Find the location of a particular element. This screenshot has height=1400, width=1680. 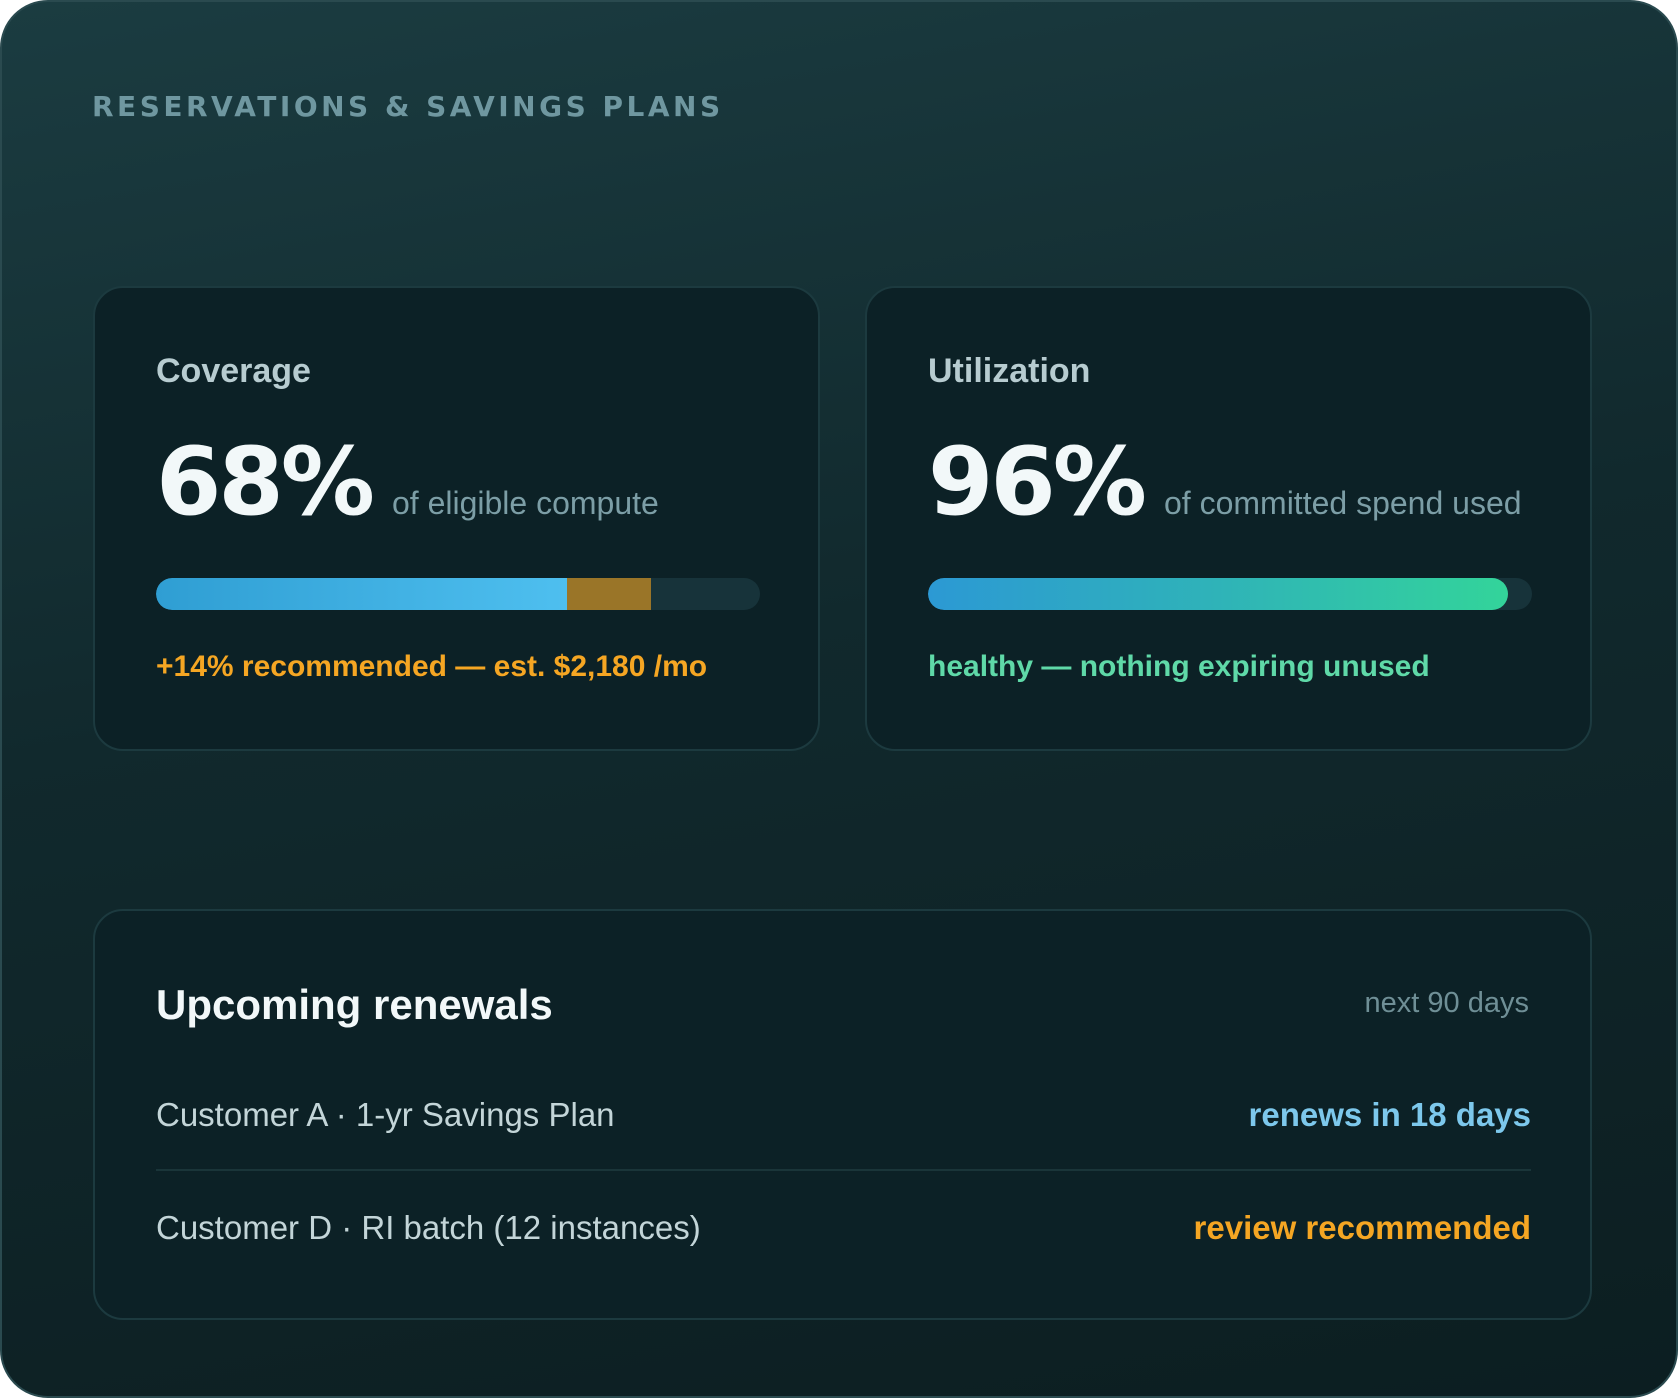

utilization-progress-bar is located at coordinates (1230, 594).